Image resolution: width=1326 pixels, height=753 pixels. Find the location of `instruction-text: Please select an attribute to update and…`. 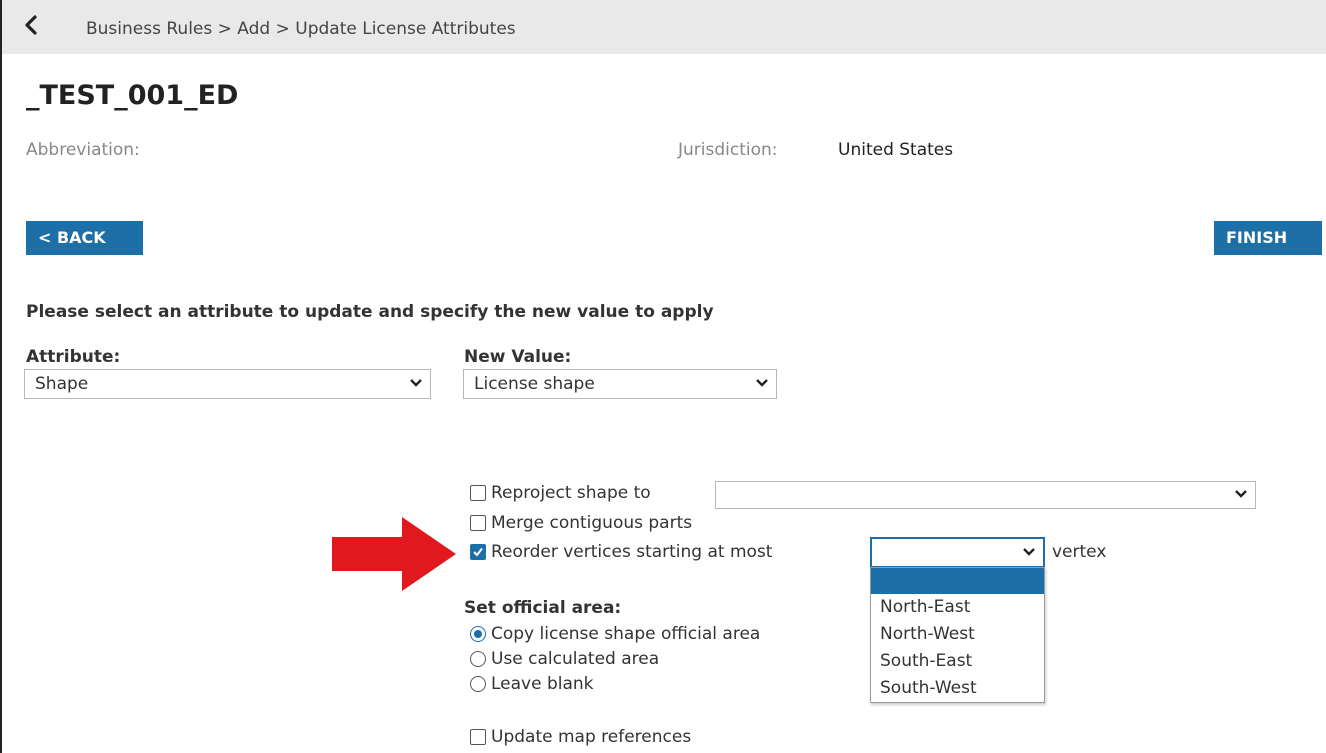

instruction-text: Please select an attribute to update and… is located at coordinates (370, 312).